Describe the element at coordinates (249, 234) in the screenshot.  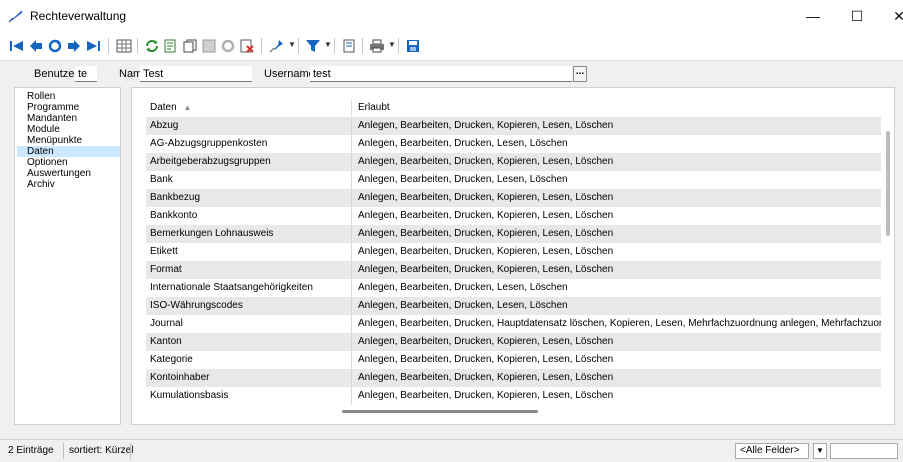
I see `cell-daten: Bemerkungen Lohnausweis` at that location.